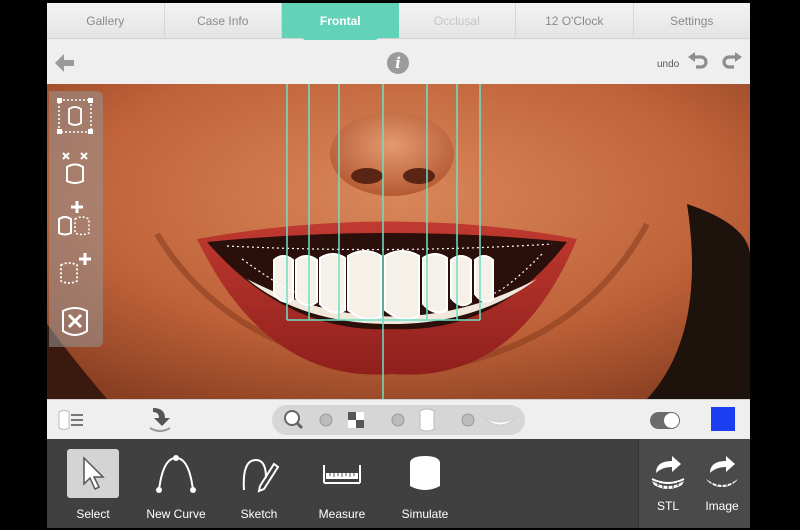  I want to click on arrow-left-icon, so click(64, 63).